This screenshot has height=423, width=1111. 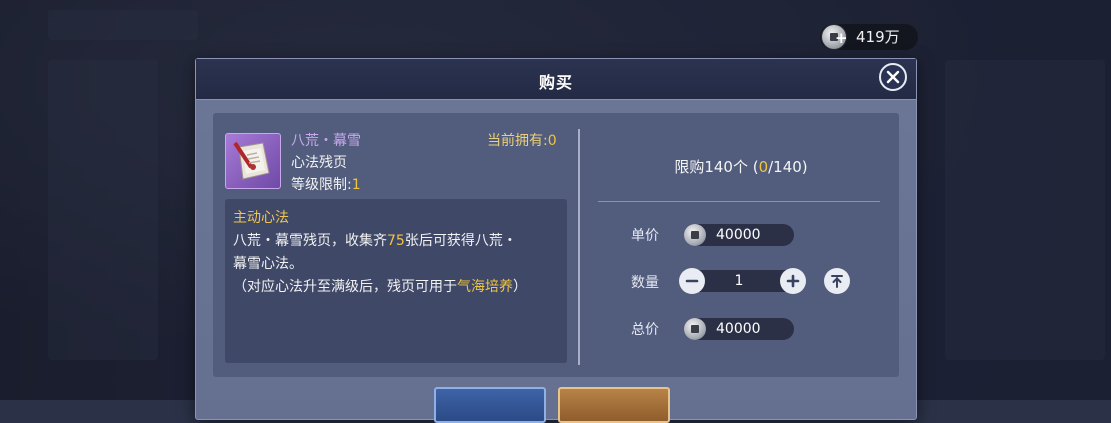 I want to click on item-slot, so click(x=253, y=161).